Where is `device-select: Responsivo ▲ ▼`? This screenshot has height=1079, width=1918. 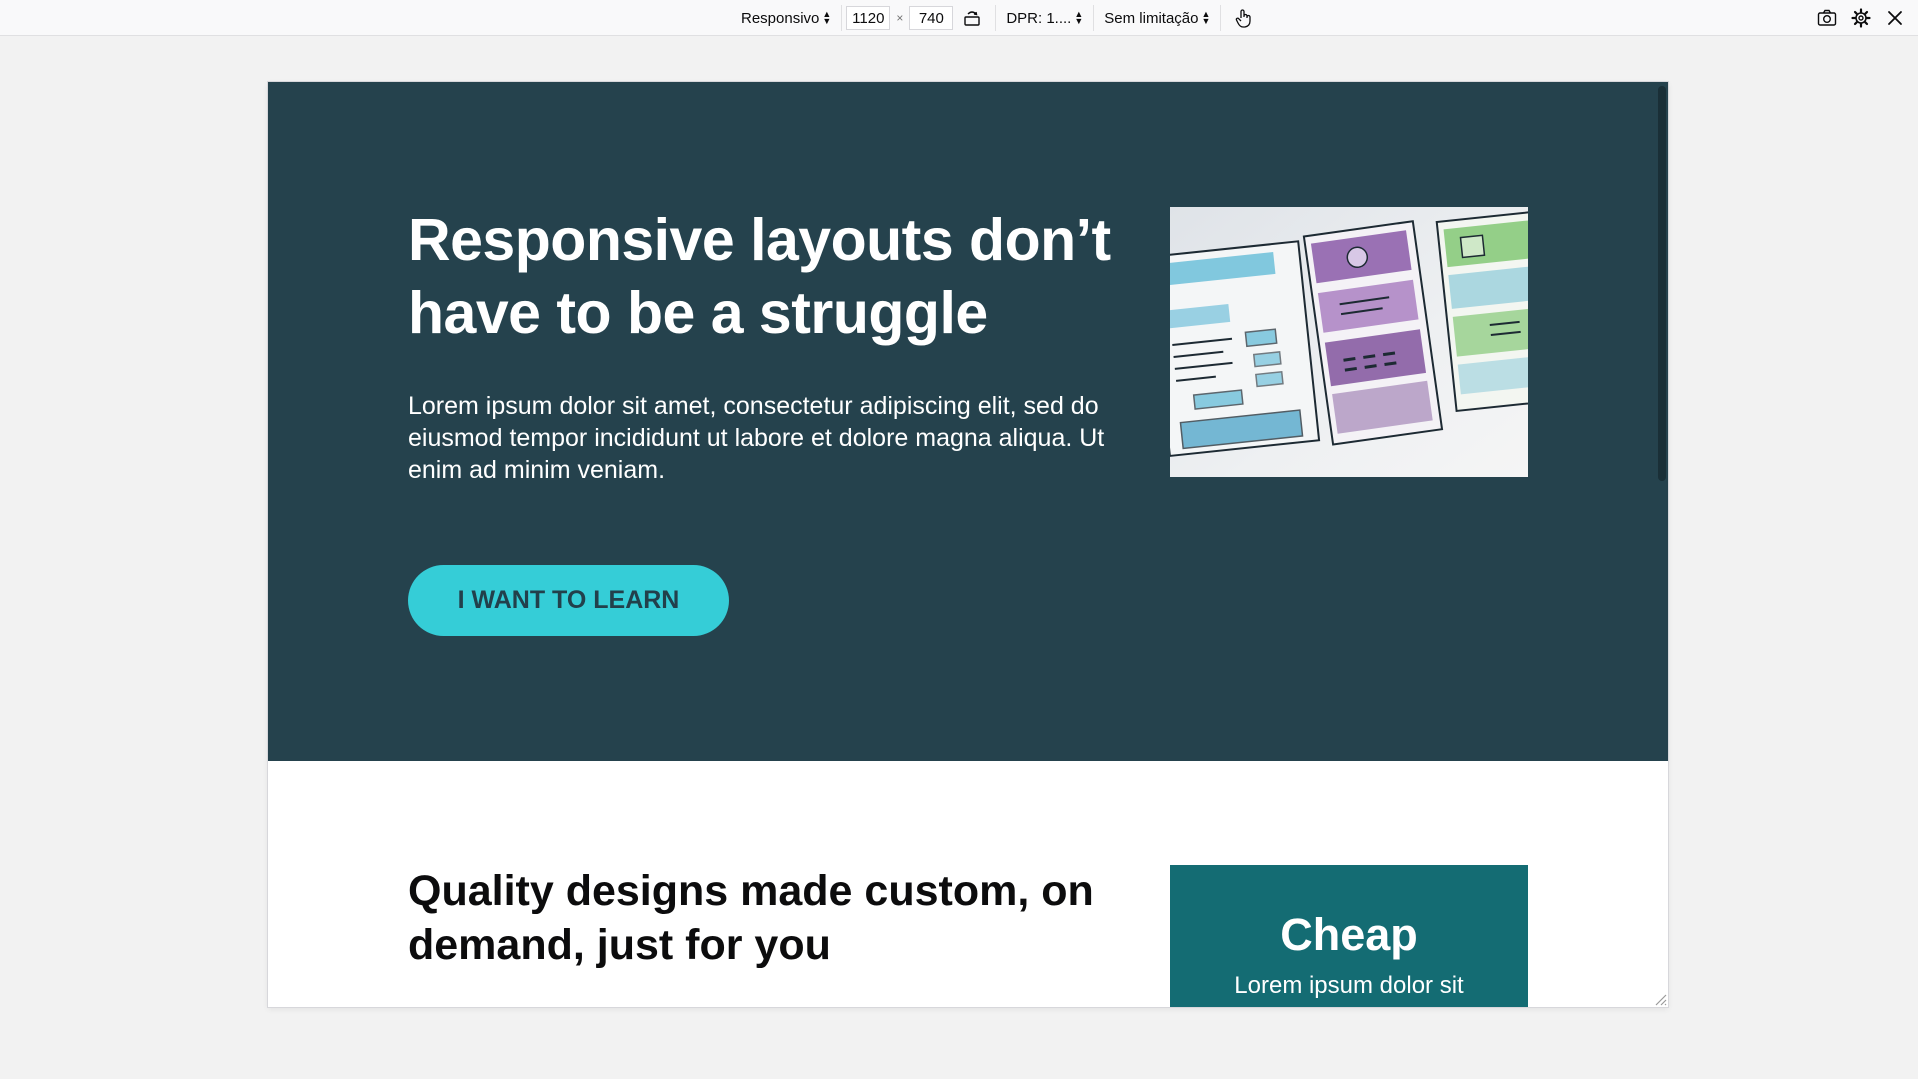
device-select: Responsivo ▲ ▼ is located at coordinates (786, 18).